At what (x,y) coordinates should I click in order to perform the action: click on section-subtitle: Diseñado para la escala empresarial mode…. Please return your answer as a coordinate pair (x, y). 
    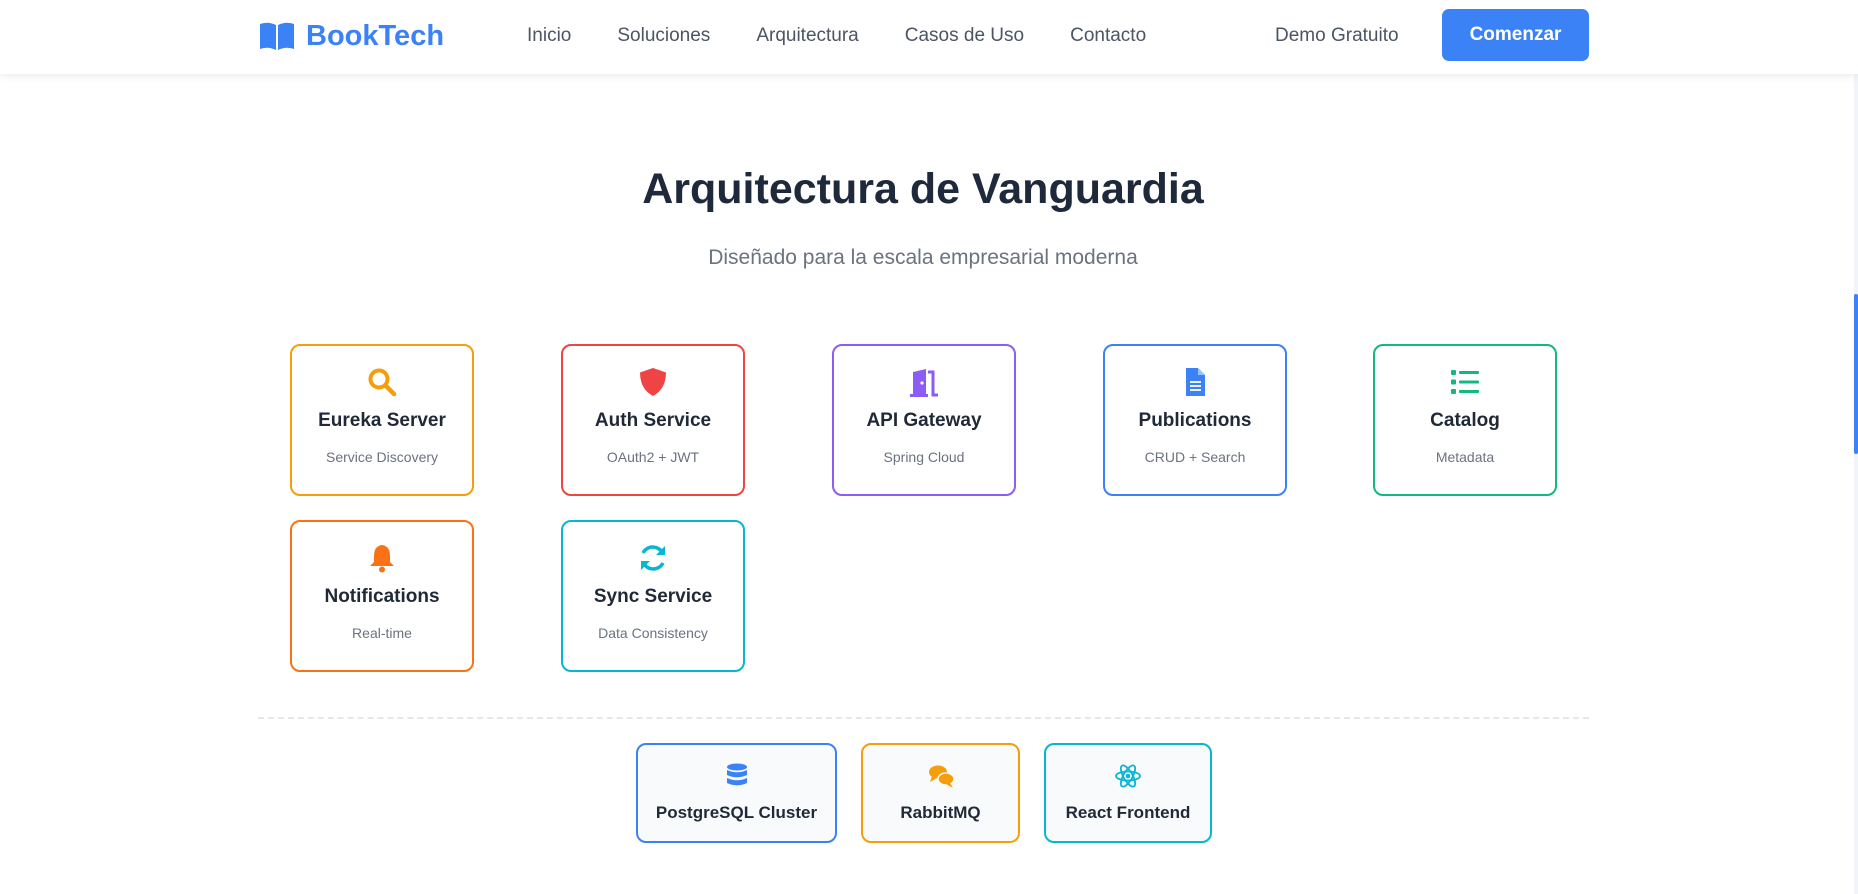
    Looking at the image, I should click on (923, 257).